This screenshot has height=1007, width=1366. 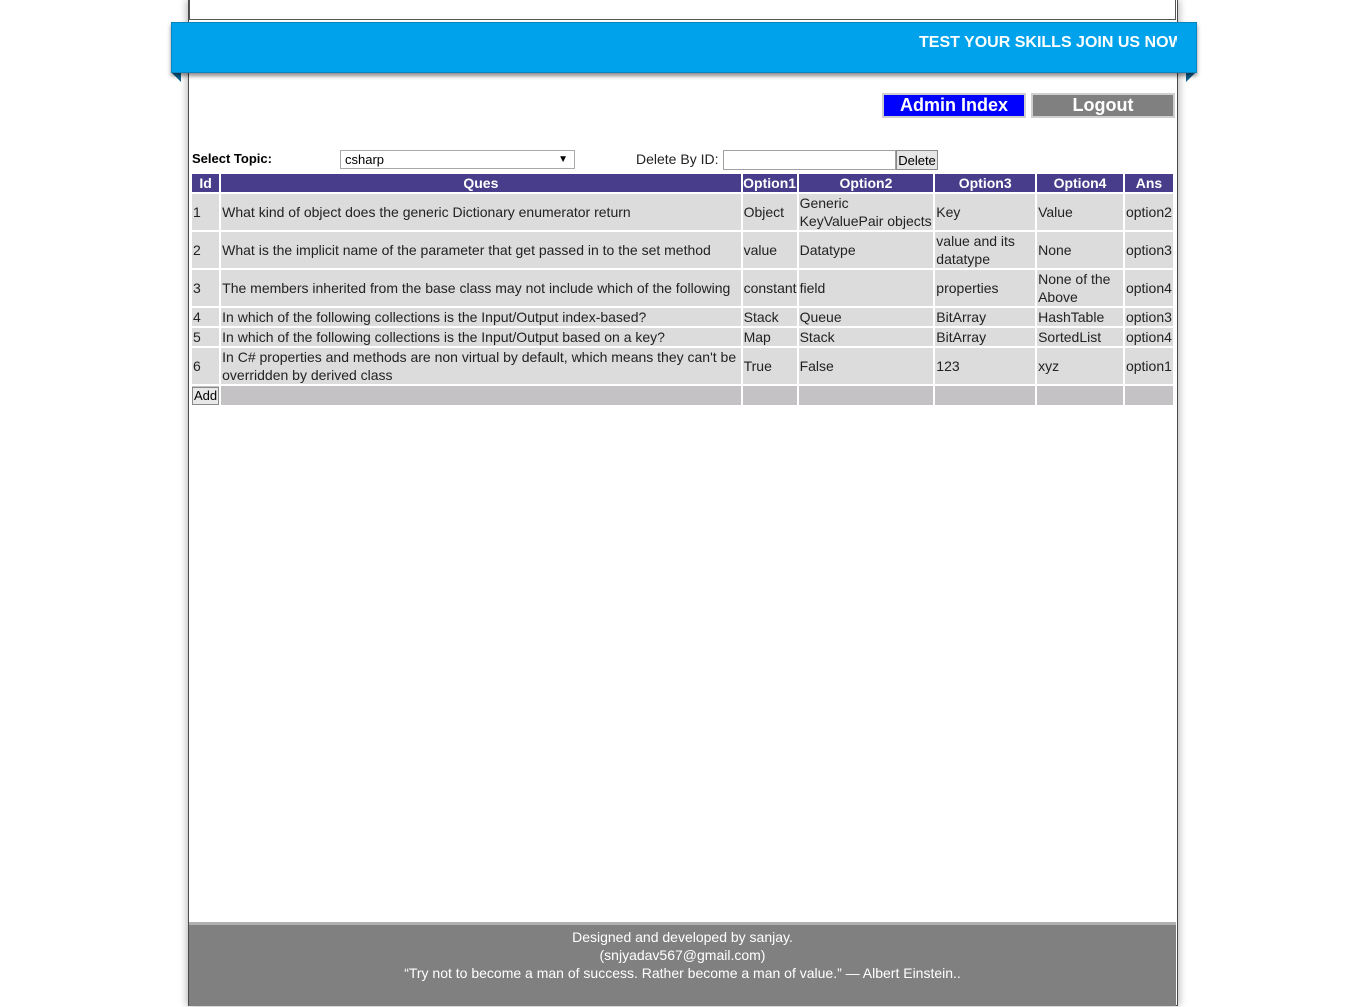 What do you see at coordinates (205, 212) in the screenshot?
I see `cell-id: 1` at bounding box center [205, 212].